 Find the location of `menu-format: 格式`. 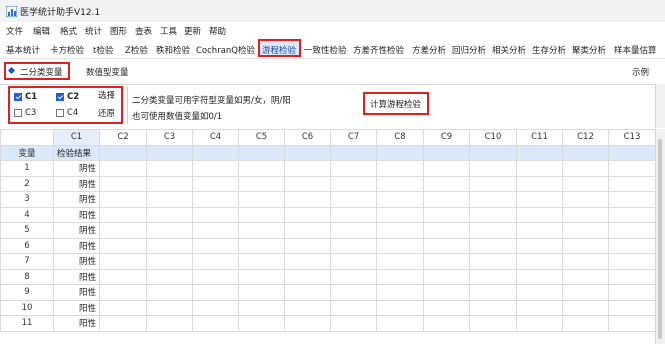

menu-format: 格式 is located at coordinates (68, 31).